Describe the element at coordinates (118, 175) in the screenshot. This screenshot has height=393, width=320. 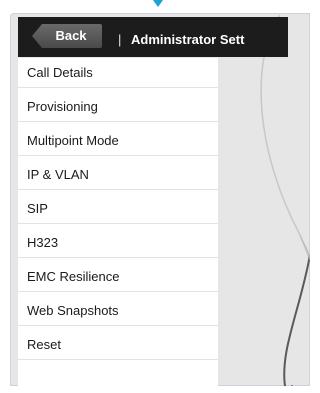
I see `menu-item-ip-vlan: IP & VLAN` at that location.